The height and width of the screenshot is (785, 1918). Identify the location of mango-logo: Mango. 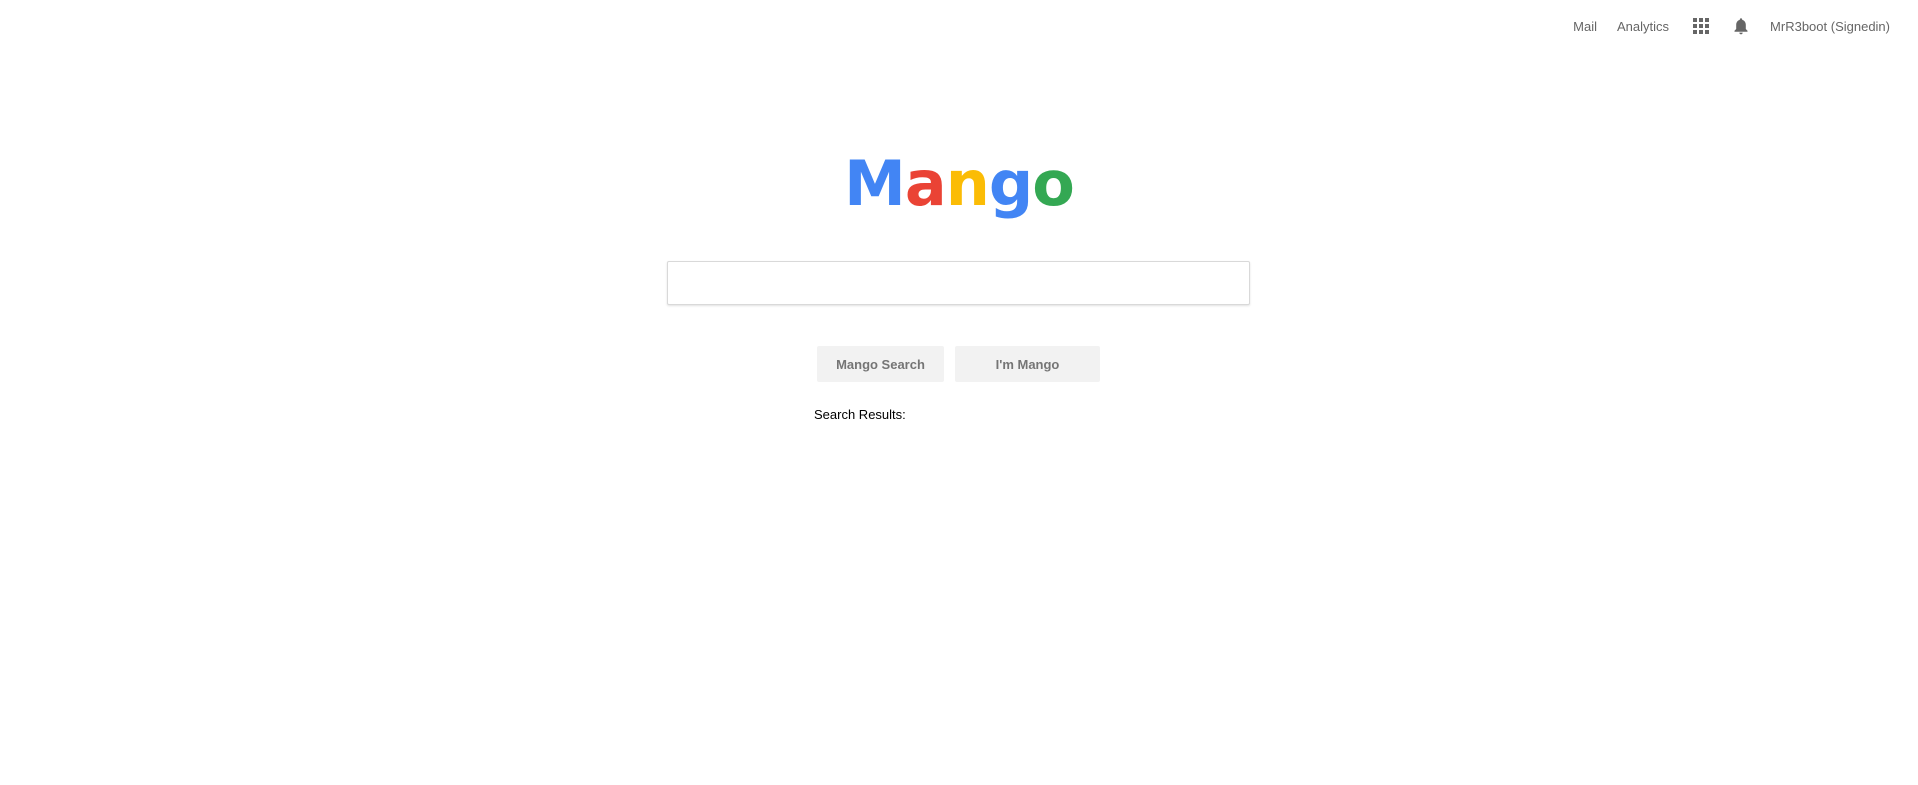
(959, 184).